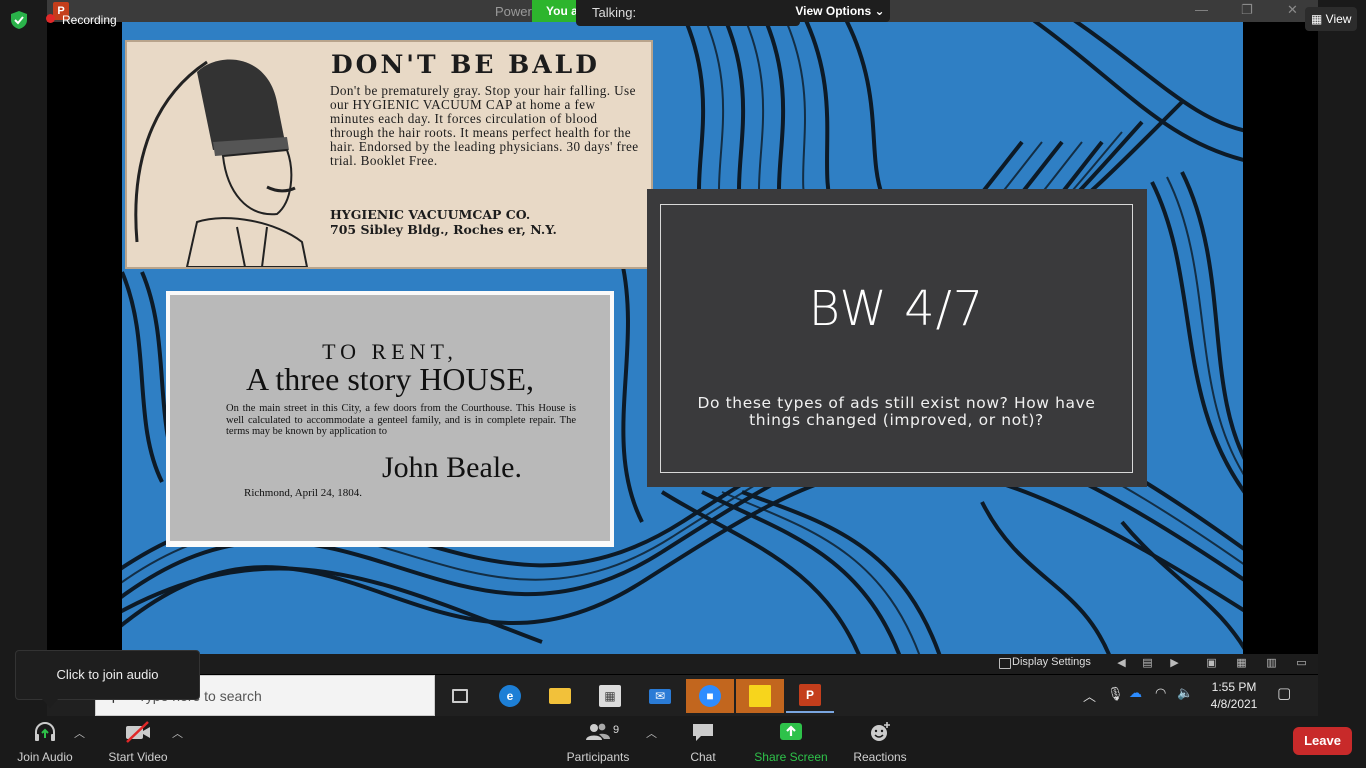 Image resolution: width=1366 pixels, height=768 pixels. What do you see at coordinates (177, 733) in the screenshot?
I see `video-options-caret-icon: ︿` at bounding box center [177, 733].